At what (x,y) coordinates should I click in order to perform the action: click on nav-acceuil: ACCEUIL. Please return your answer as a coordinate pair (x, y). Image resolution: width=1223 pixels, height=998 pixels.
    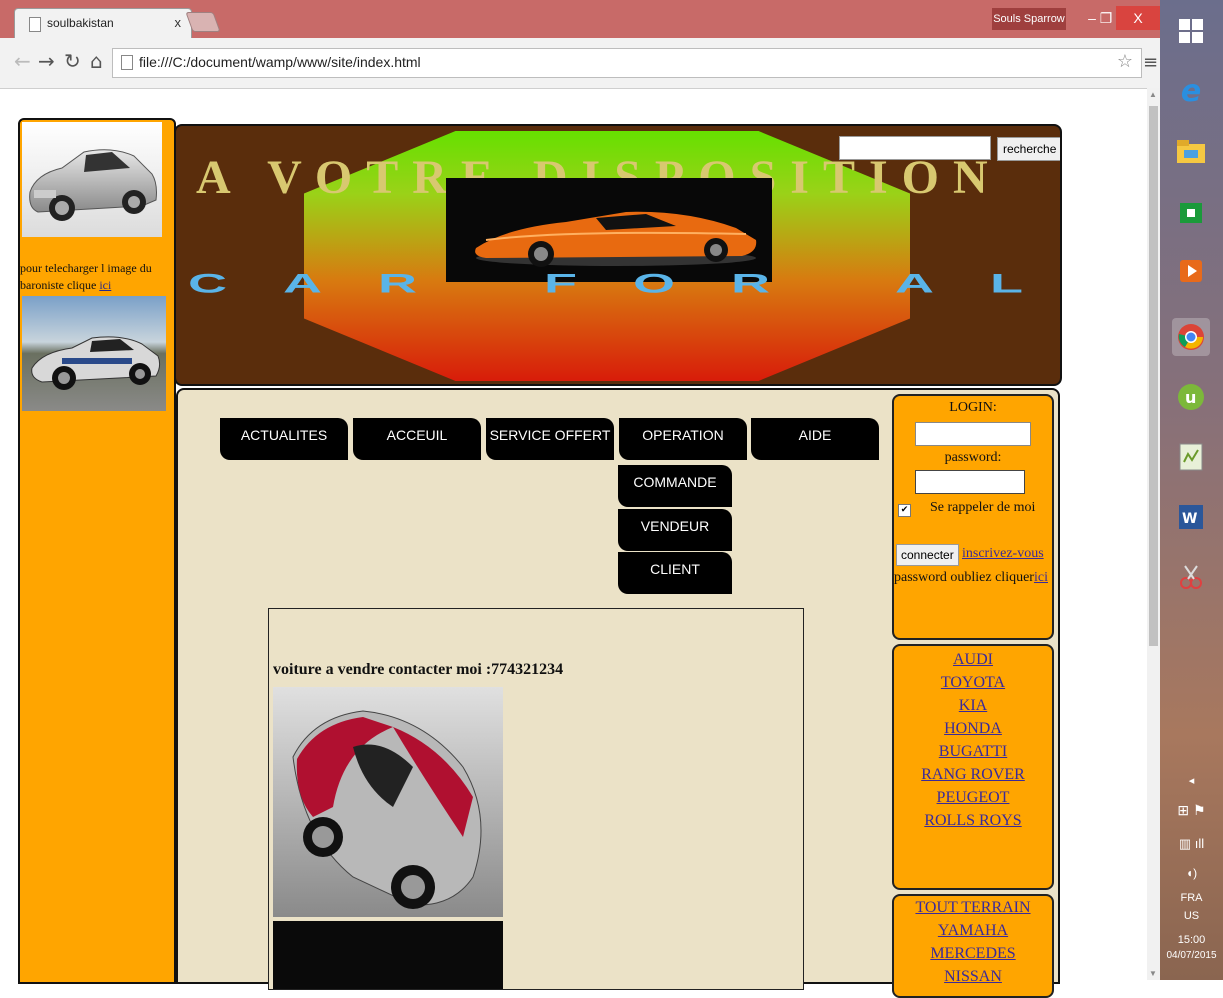
    Looking at the image, I should click on (417, 439).